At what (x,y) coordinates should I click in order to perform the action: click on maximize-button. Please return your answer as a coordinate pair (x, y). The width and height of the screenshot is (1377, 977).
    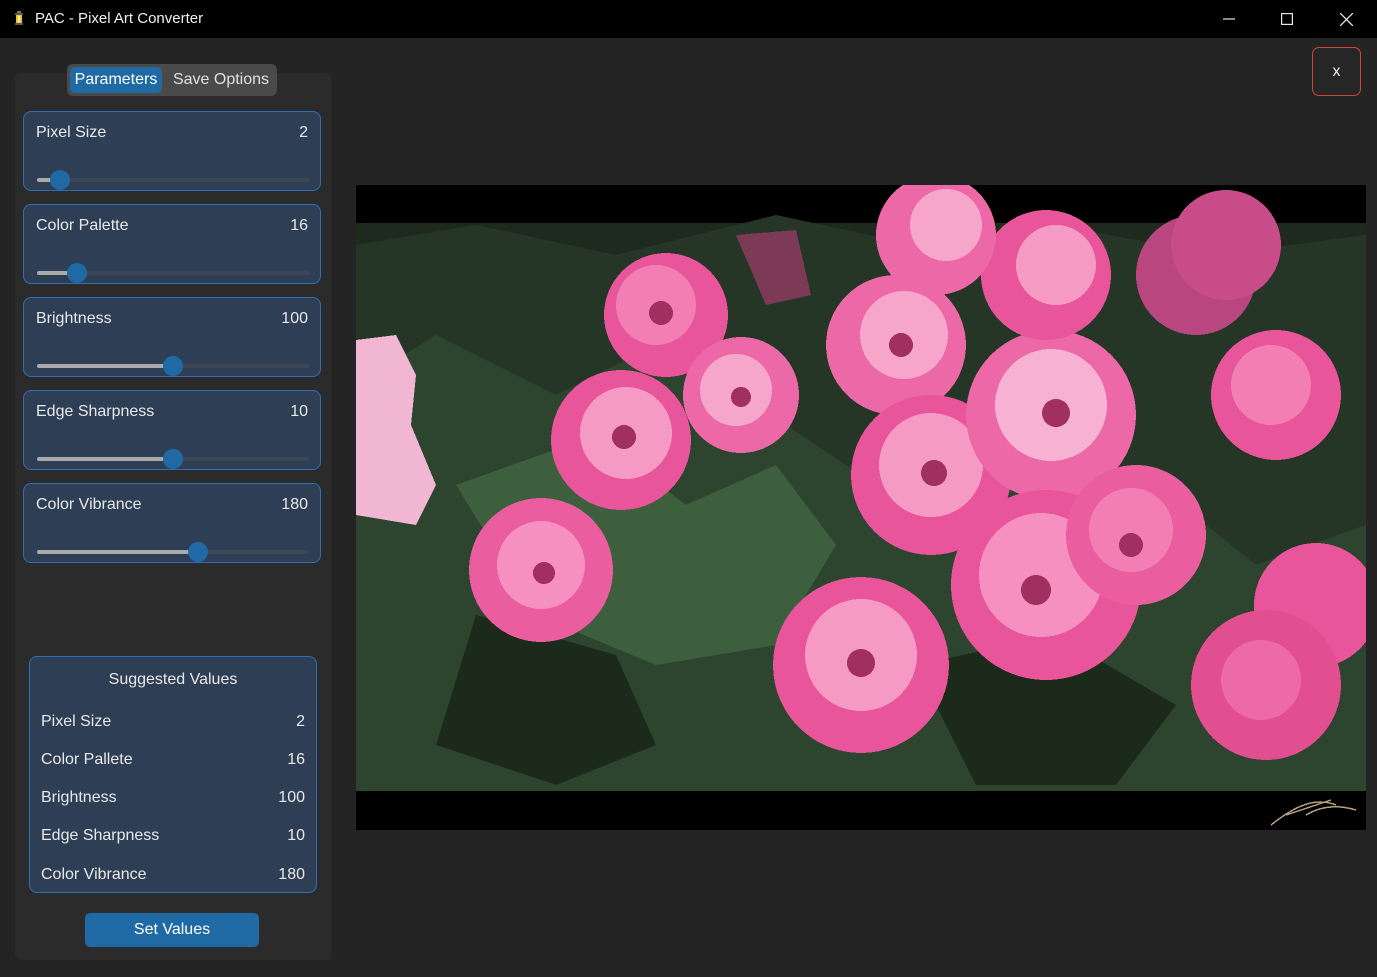
    Looking at the image, I should click on (1287, 19).